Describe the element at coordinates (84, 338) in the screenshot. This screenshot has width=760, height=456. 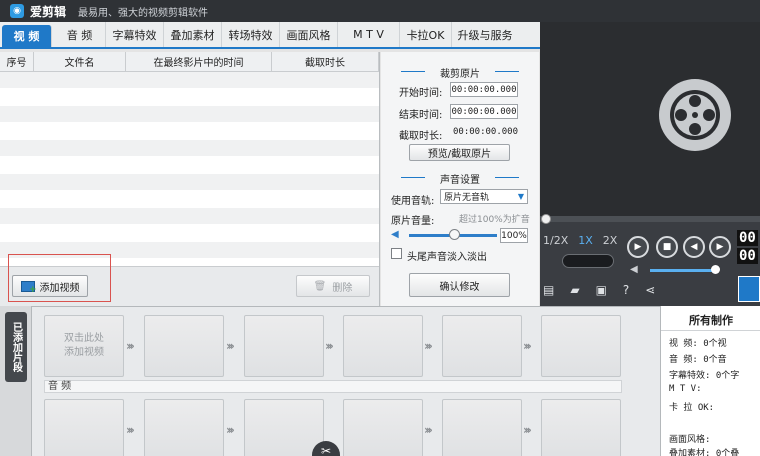
I see `add-clip-text-1: 双击此处` at that location.